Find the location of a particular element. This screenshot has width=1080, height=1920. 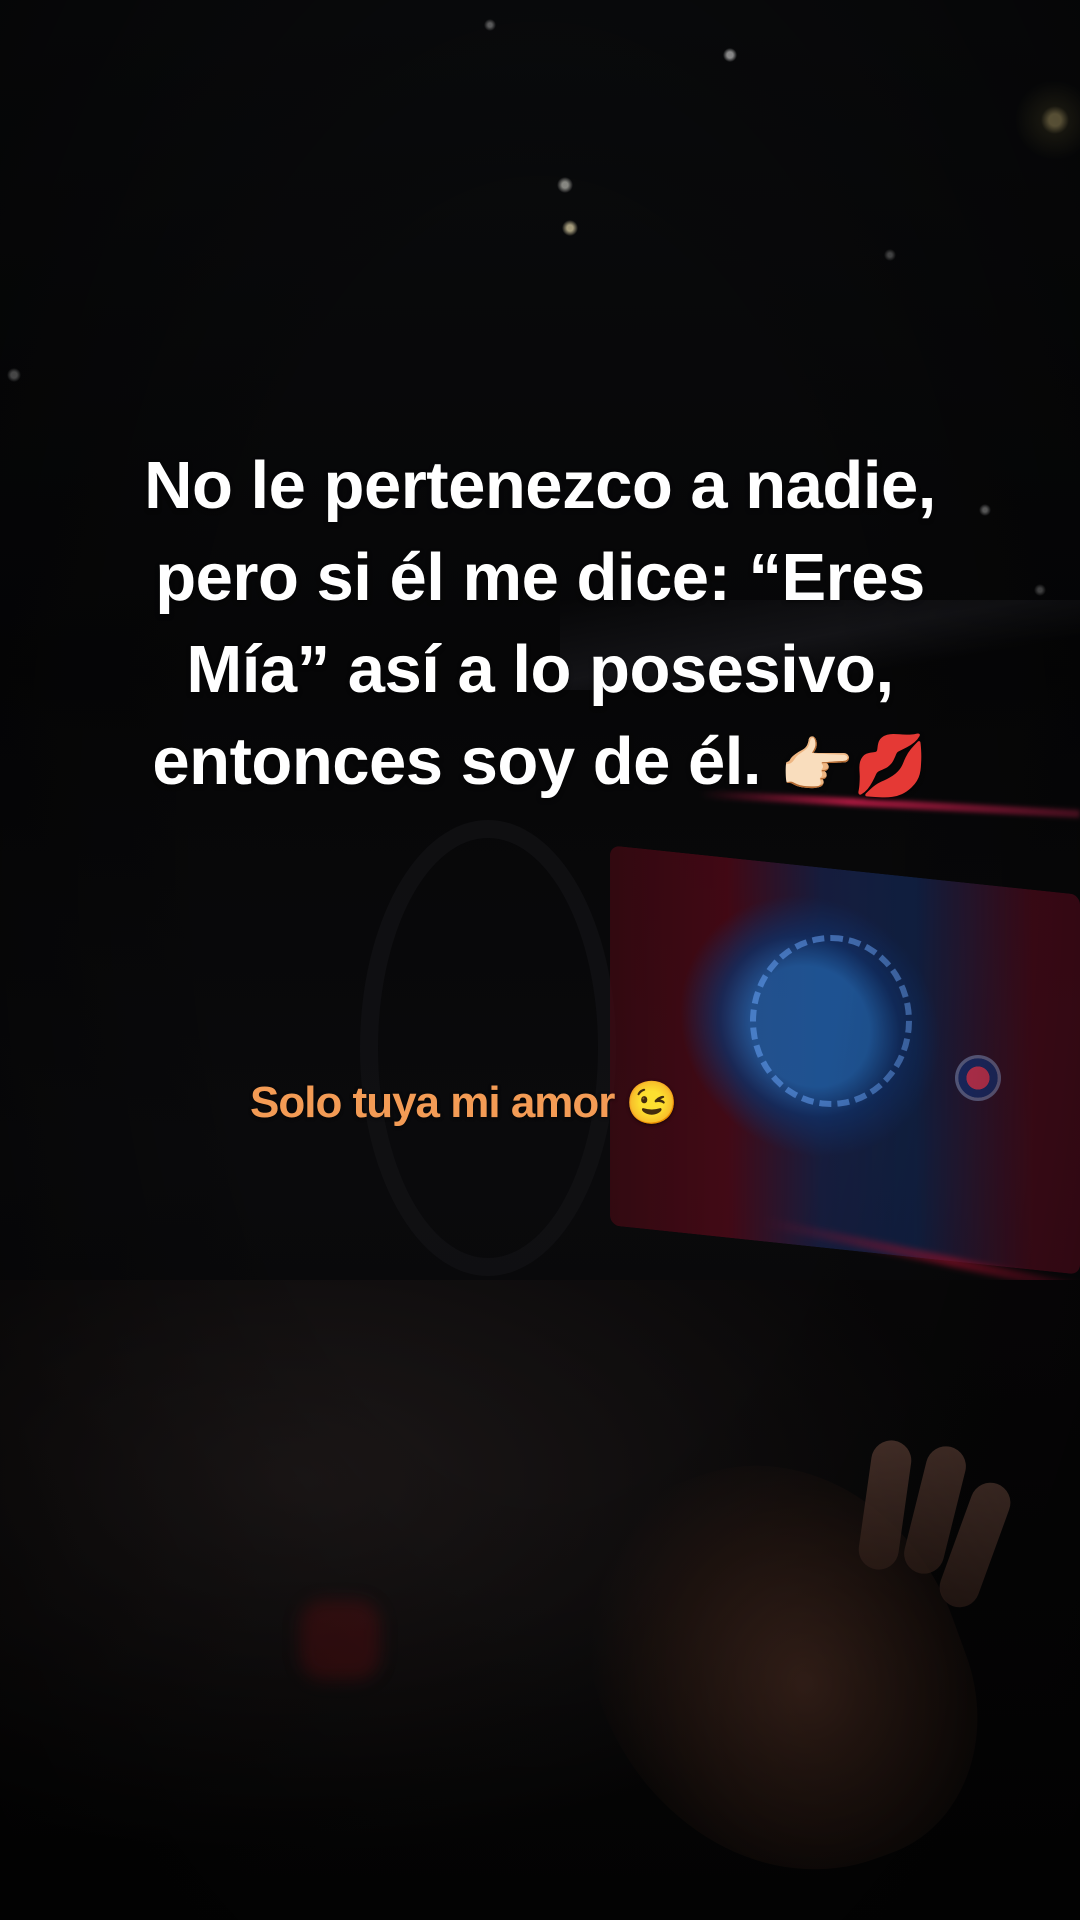

pointing-hand-icon: 👉🏻 is located at coordinates (816, 766).